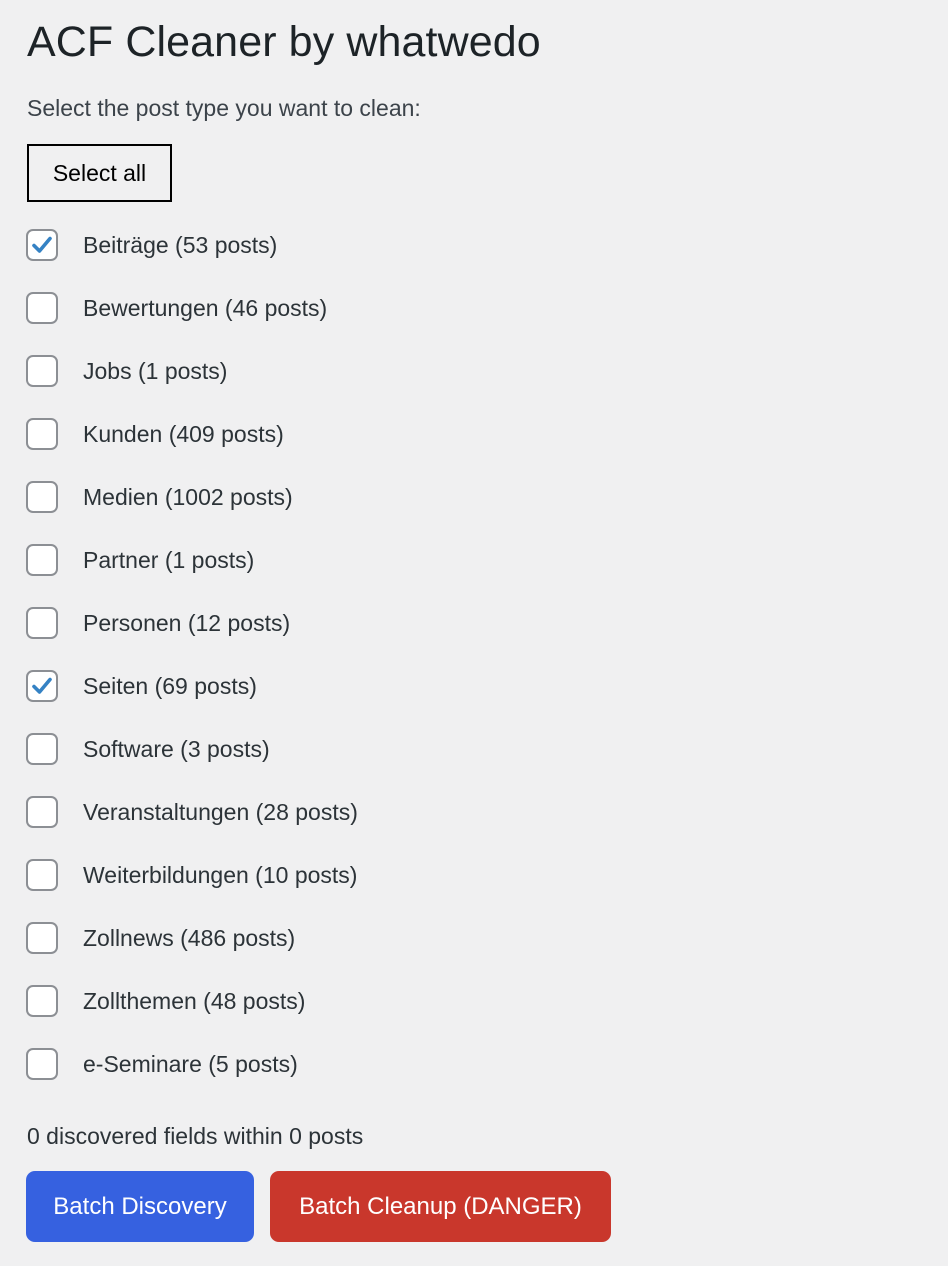  Describe the element at coordinates (284, 42) in the screenshot. I see `page-title: ACF Cleaner by whatwedo` at that location.